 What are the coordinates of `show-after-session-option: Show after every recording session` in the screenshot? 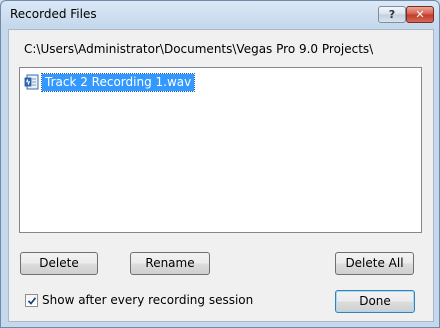 It's located at (139, 300).